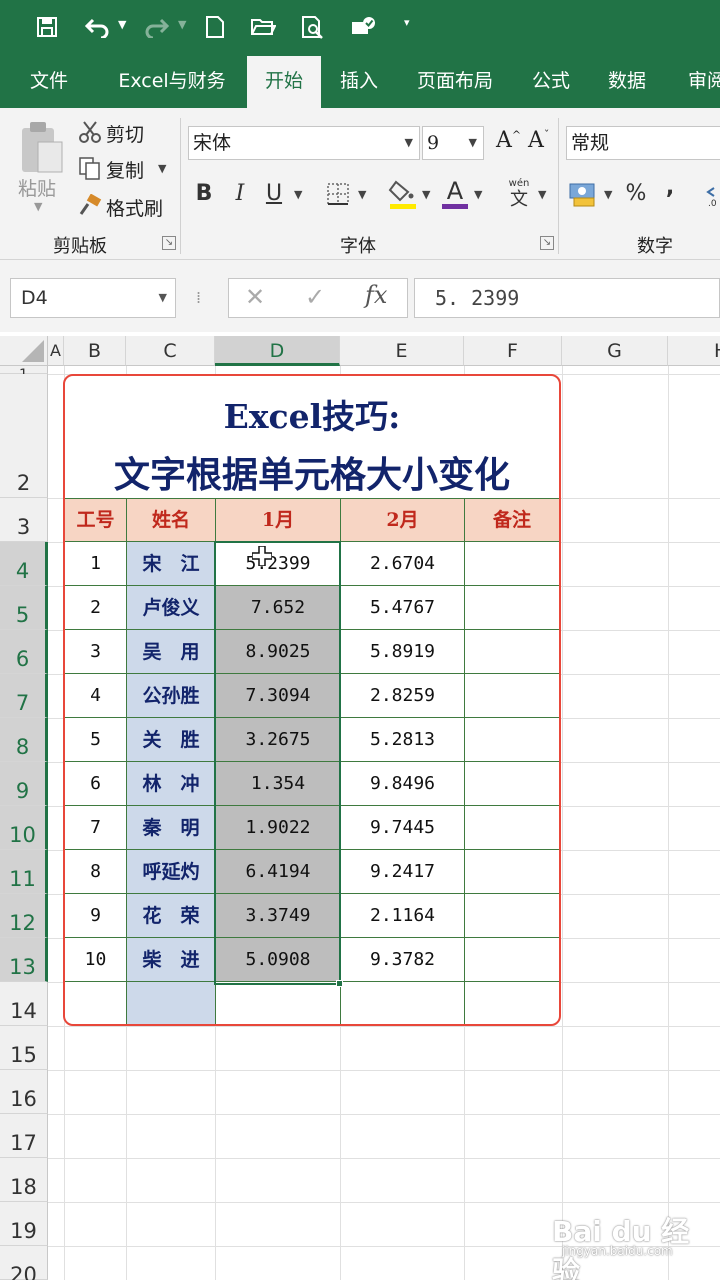 The width and height of the screenshot is (720, 1280). Describe the element at coordinates (403, 652) in the screenshot. I see `table-cell-feb: 5.8919` at that location.